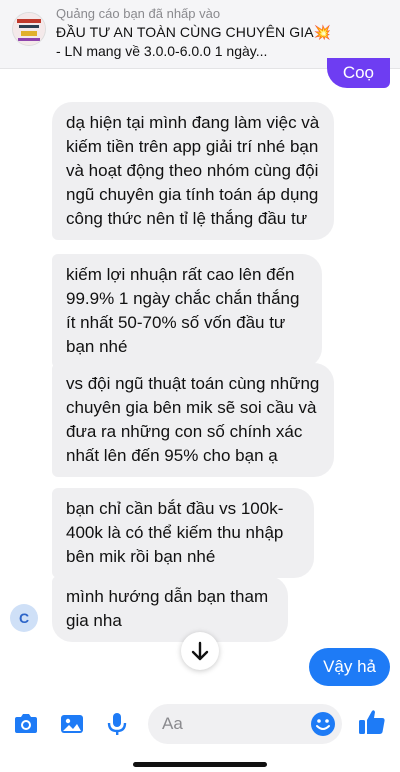  What do you see at coordinates (349, 667) in the screenshot?
I see `outgoing-message: Vậy hả` at bounding box center [349, 667].